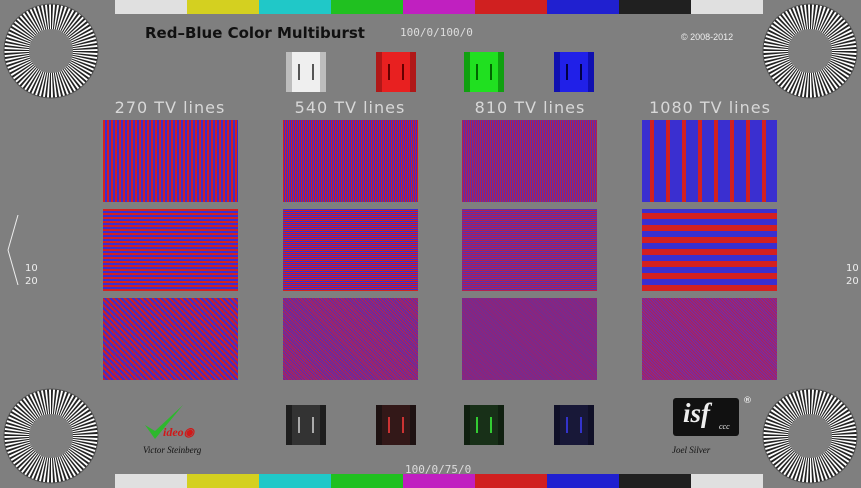 The height and width of the screenshot is (488, 861). Describe the element at coordinates (439, 7) in the screenshot. I see `top-color-bars` at that location.